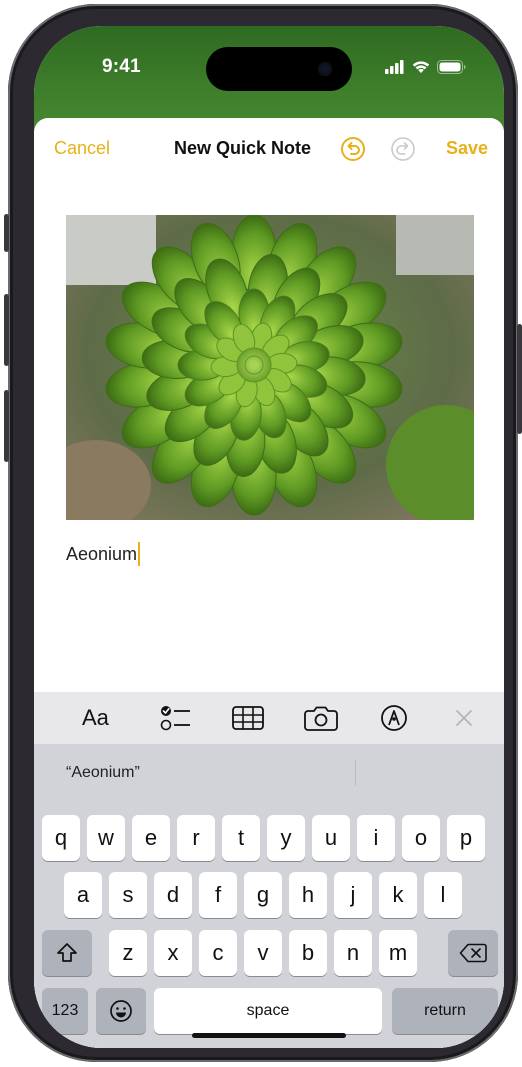  Describe the element at coordinates (151, 838) in the screenshot. I see `key-e: e` at that location.